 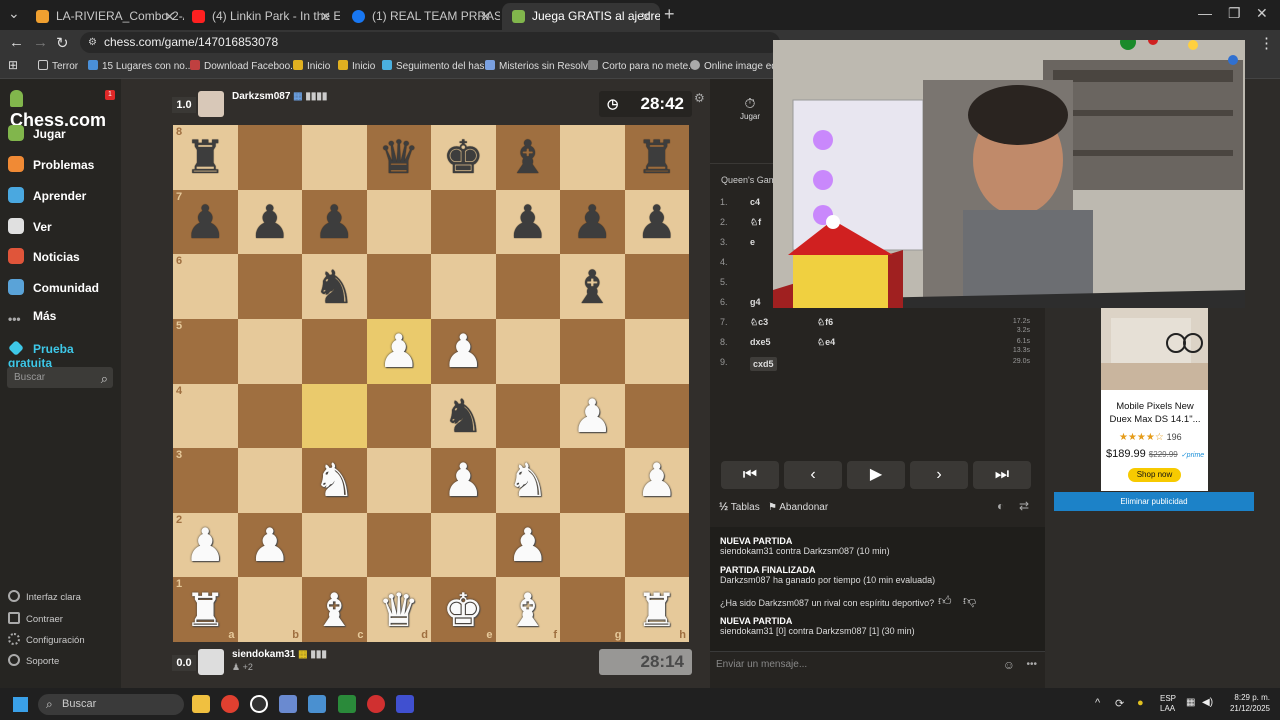 I want to click on nav-aprender: Aprender, so click(x=47, y=195).